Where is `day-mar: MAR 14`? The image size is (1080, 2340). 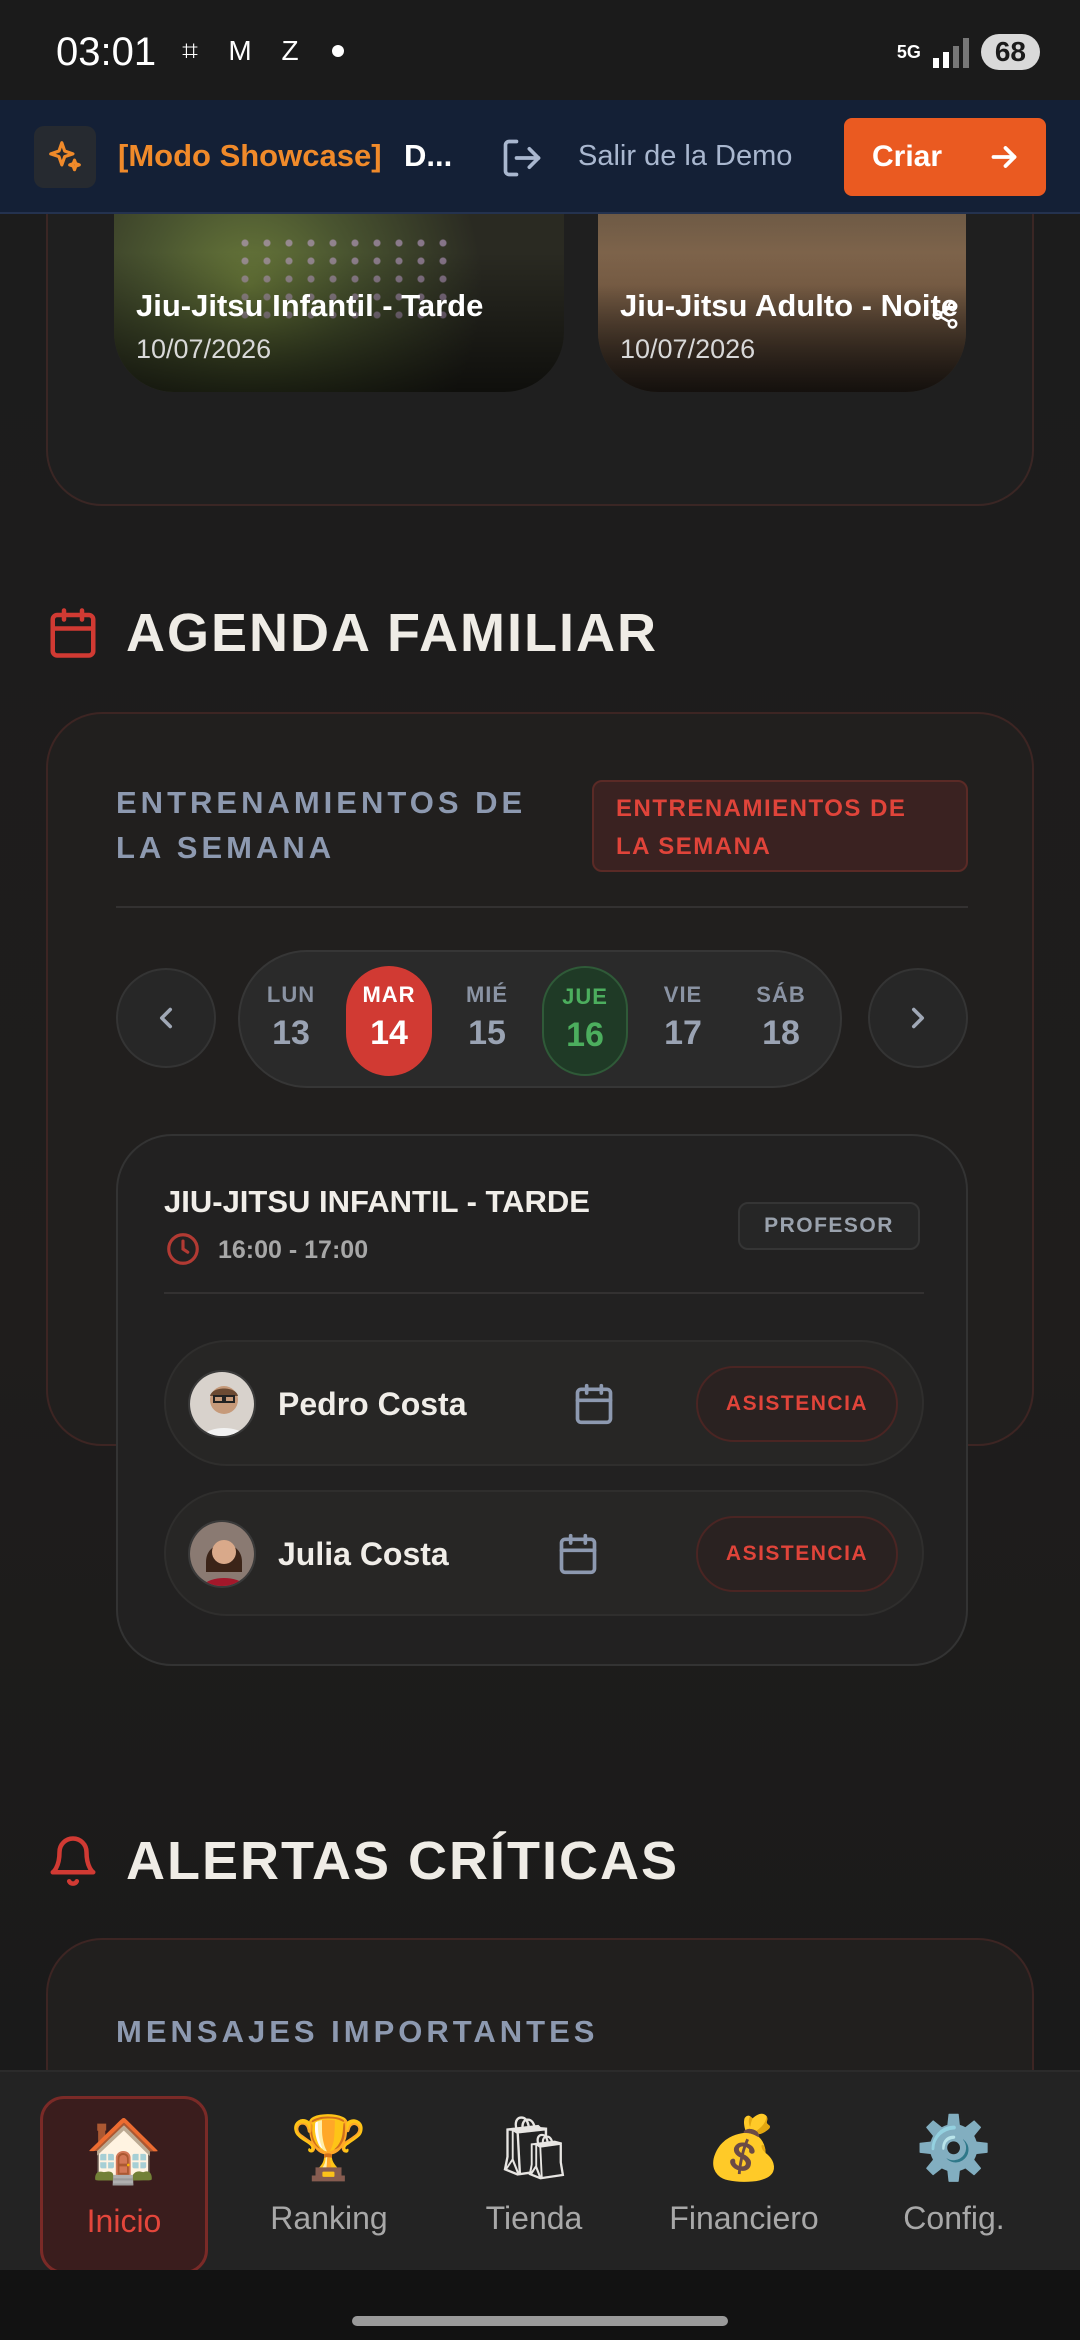
day-mar: MAR 14 is located at coordinates (389, 1021).